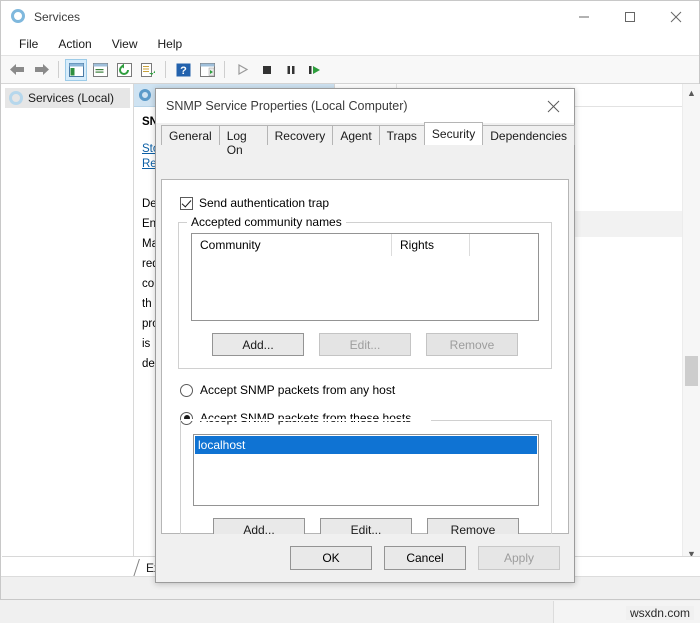 The width and height of the screenshot is (700, 623). What do you see at coordinates (17, 70) in the screenshot?
I see `back-icon` at bounding box center [17, 70].